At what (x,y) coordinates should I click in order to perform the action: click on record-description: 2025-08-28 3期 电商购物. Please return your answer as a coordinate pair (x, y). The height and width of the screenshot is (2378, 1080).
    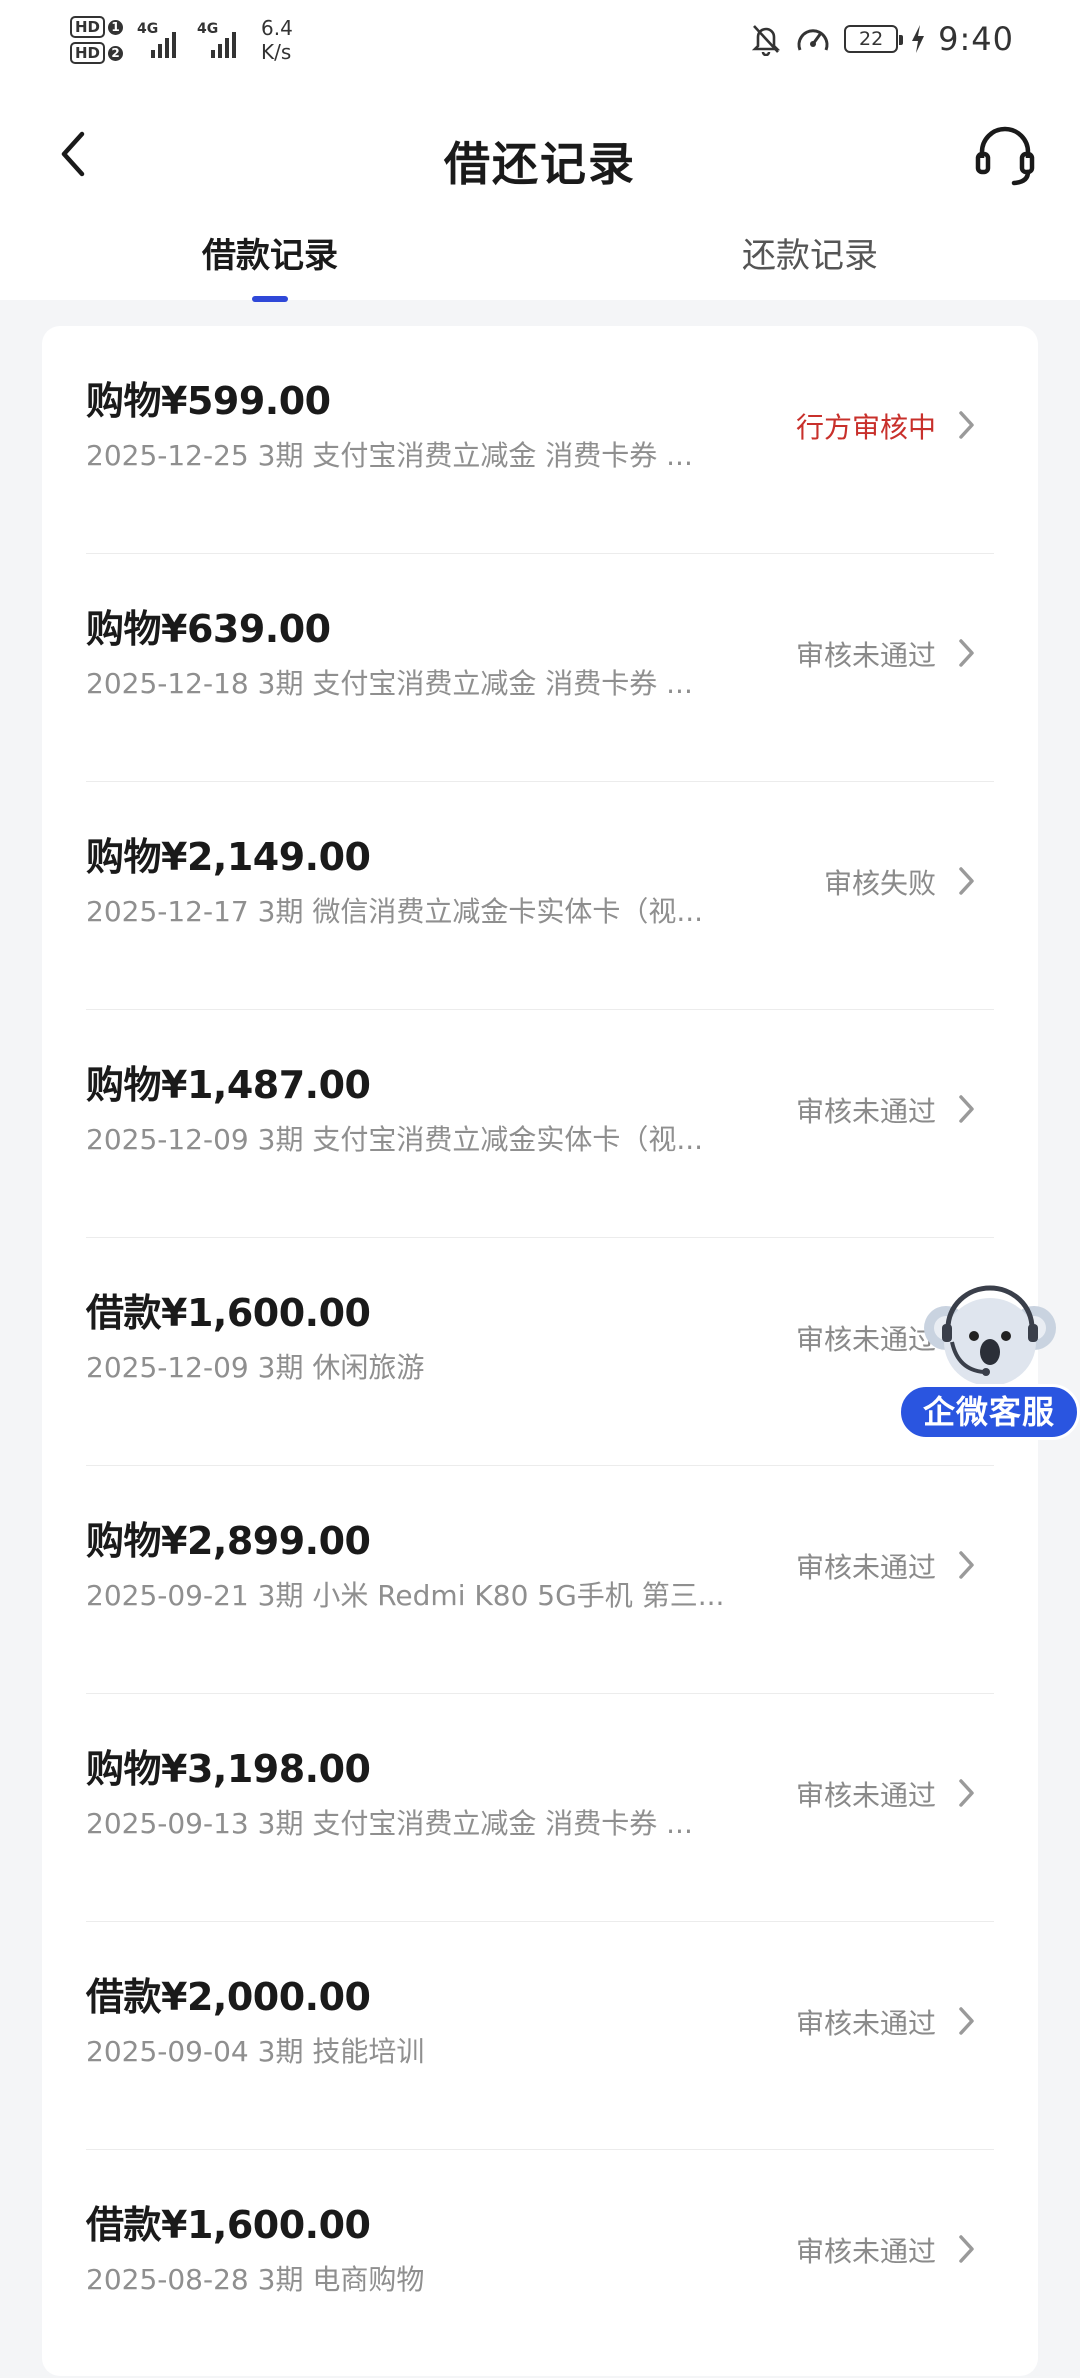
    Looking at the image, I should click on (255, 2279).